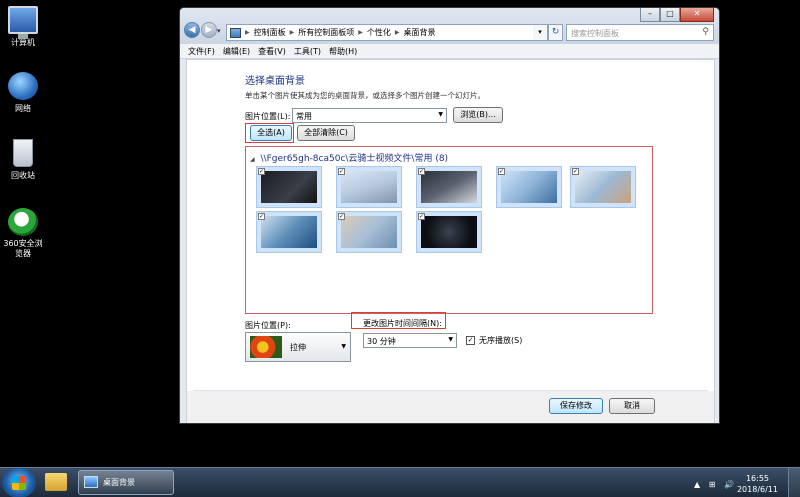 The height and width of the screenshot is (497, 800). Describe the element at coordinates (266, 347) in the screenshot. I see `position-preview-image` at that location.